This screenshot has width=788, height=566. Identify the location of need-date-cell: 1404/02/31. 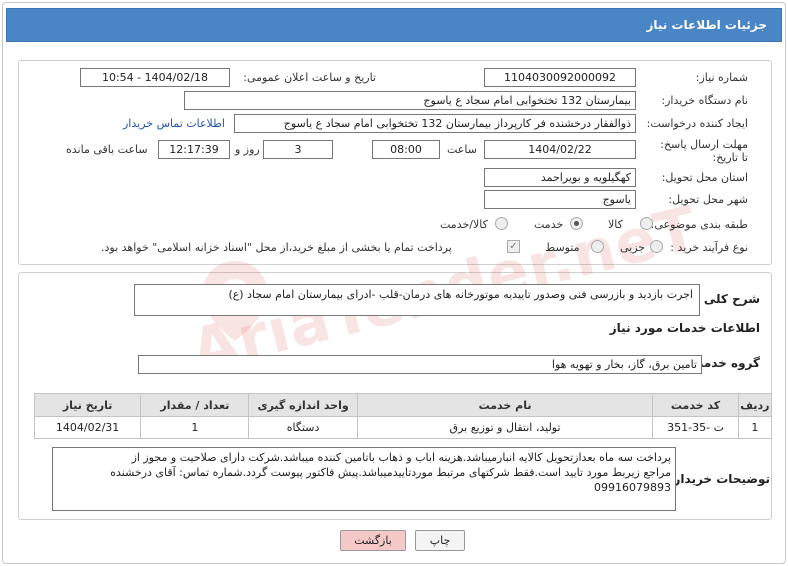
(87, 427).